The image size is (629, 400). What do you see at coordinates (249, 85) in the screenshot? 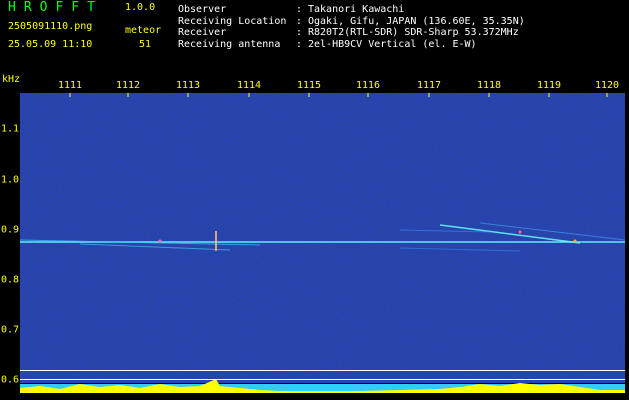
I see `x-tick-label: 1114` at bounding box center [249, 85].